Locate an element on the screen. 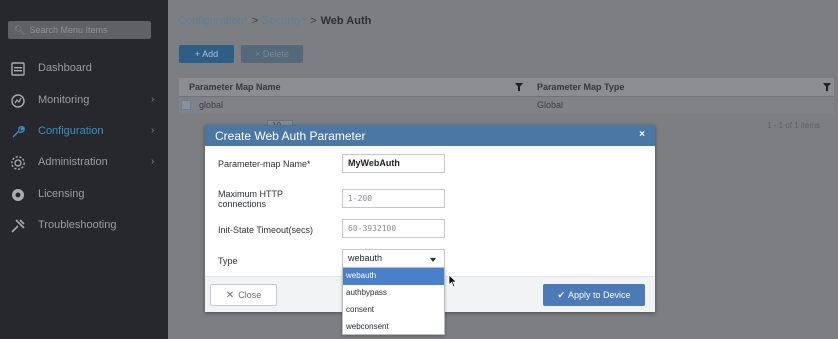 The width and height of the screenshot is (838, 339). breadcrumb-configuration: Configuration is located at coordinates (210, 21).